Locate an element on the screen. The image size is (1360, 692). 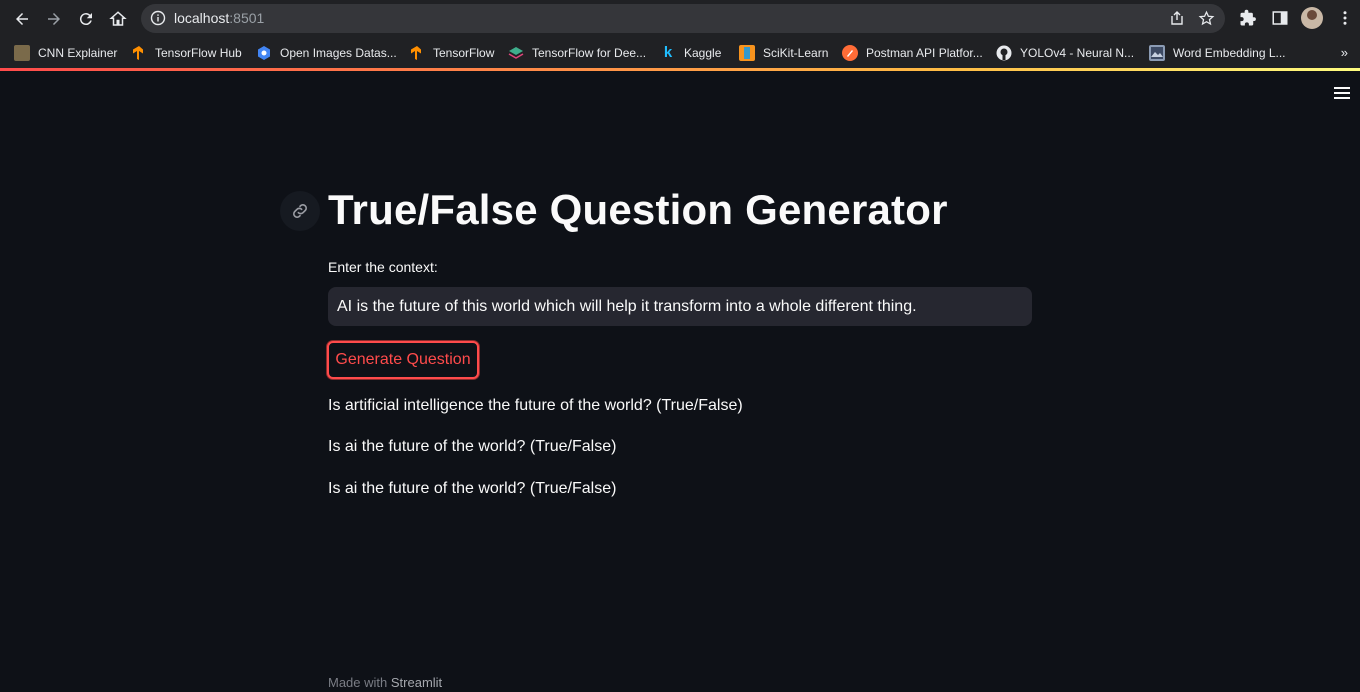
kaggle-icon: k is located at coordinates (668, 52).